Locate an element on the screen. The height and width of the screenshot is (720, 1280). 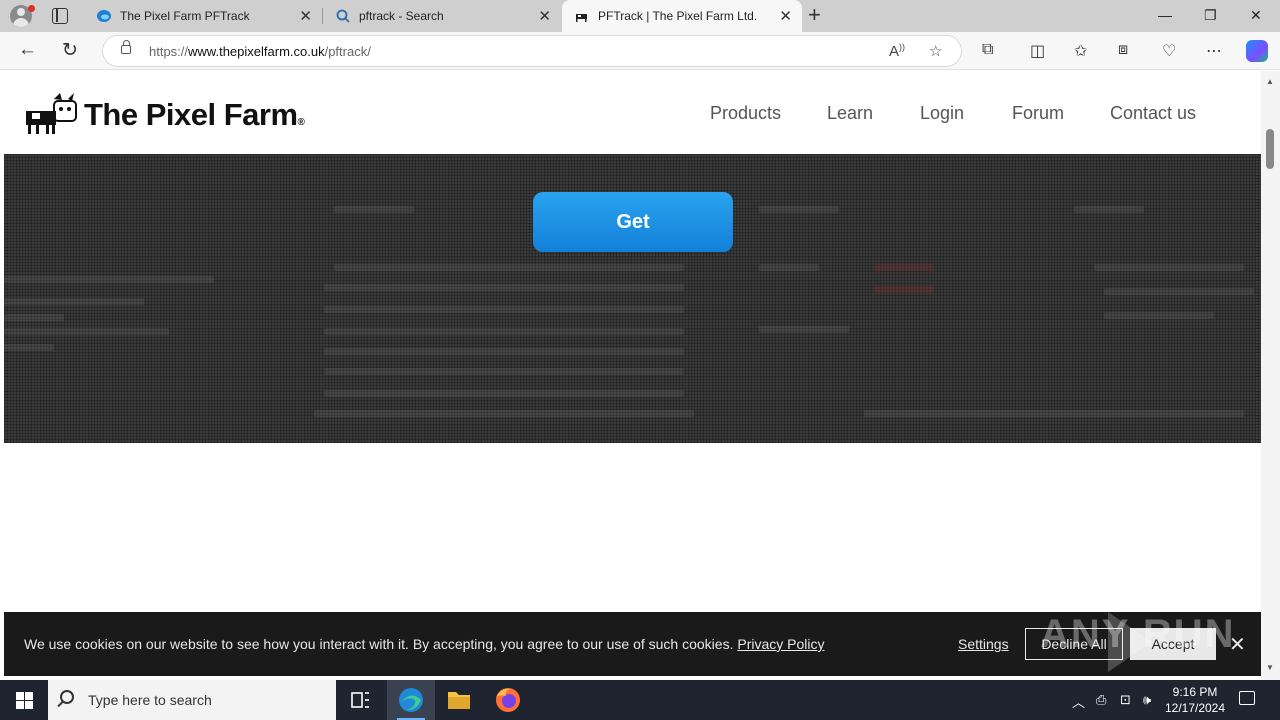
volume-icon: 🕪 is located at coordinates (1147, 700).